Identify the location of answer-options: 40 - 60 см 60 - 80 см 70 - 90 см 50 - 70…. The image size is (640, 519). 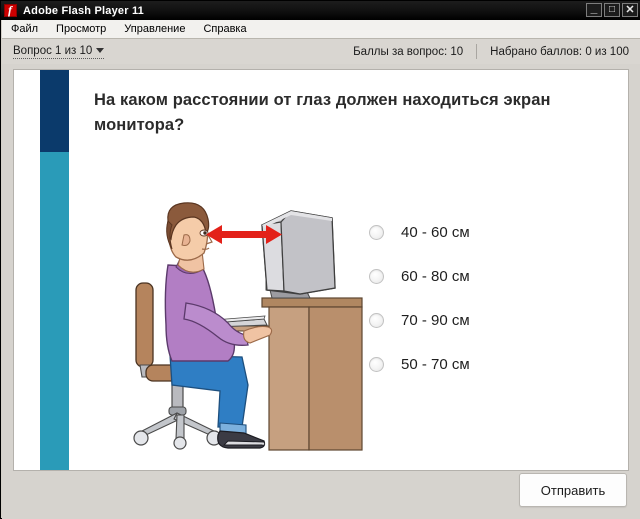
(484, 298).